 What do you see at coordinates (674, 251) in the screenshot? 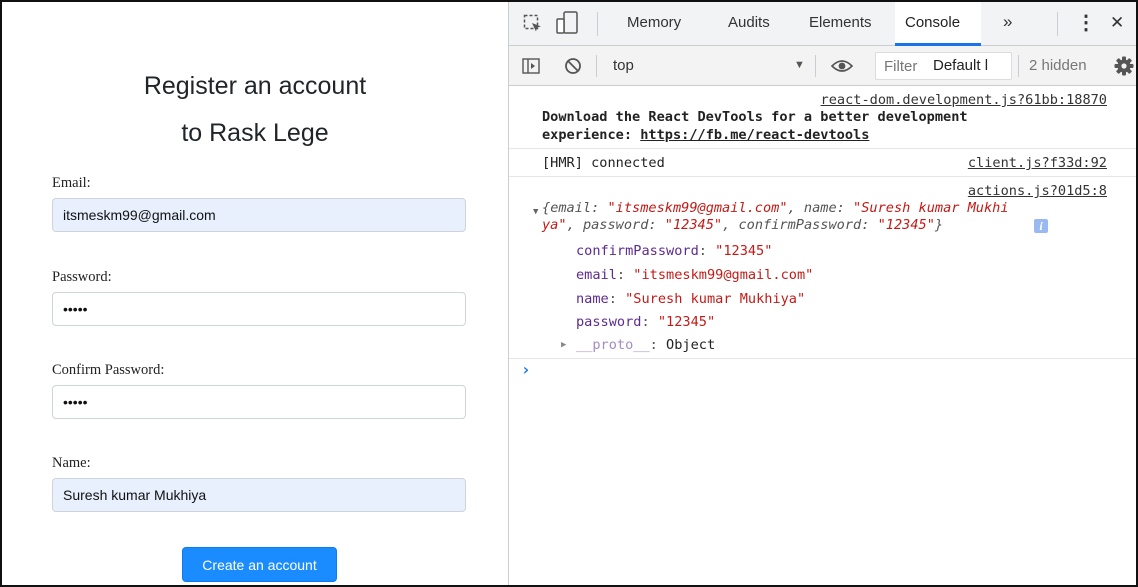
I see `object-property: confirmPassword: "12345"` at bounding box center [674, 251].